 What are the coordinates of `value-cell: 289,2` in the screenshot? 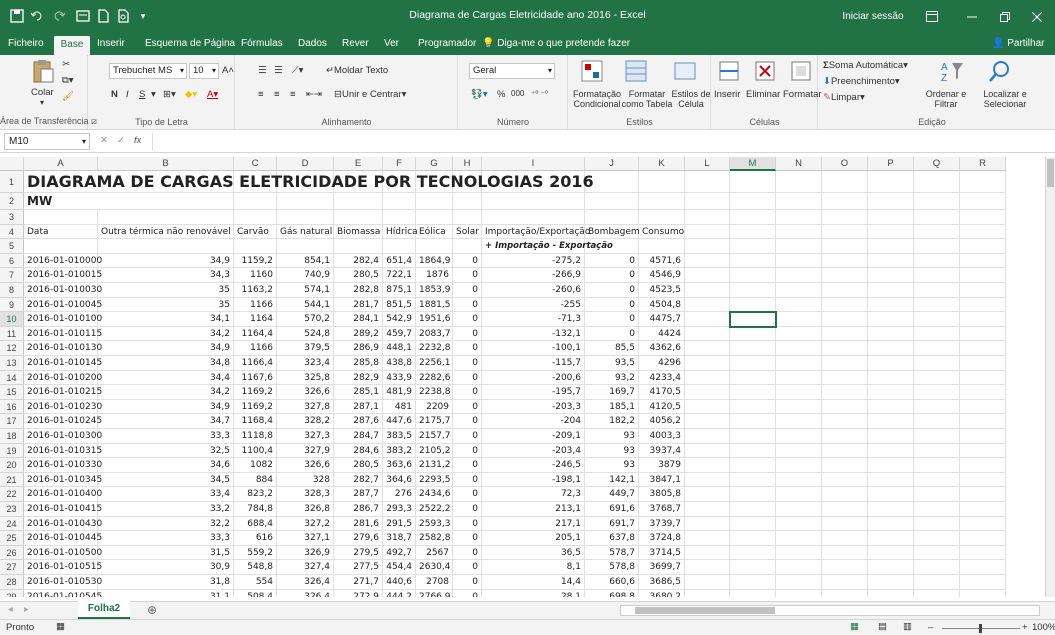 It's located at (358, 334).